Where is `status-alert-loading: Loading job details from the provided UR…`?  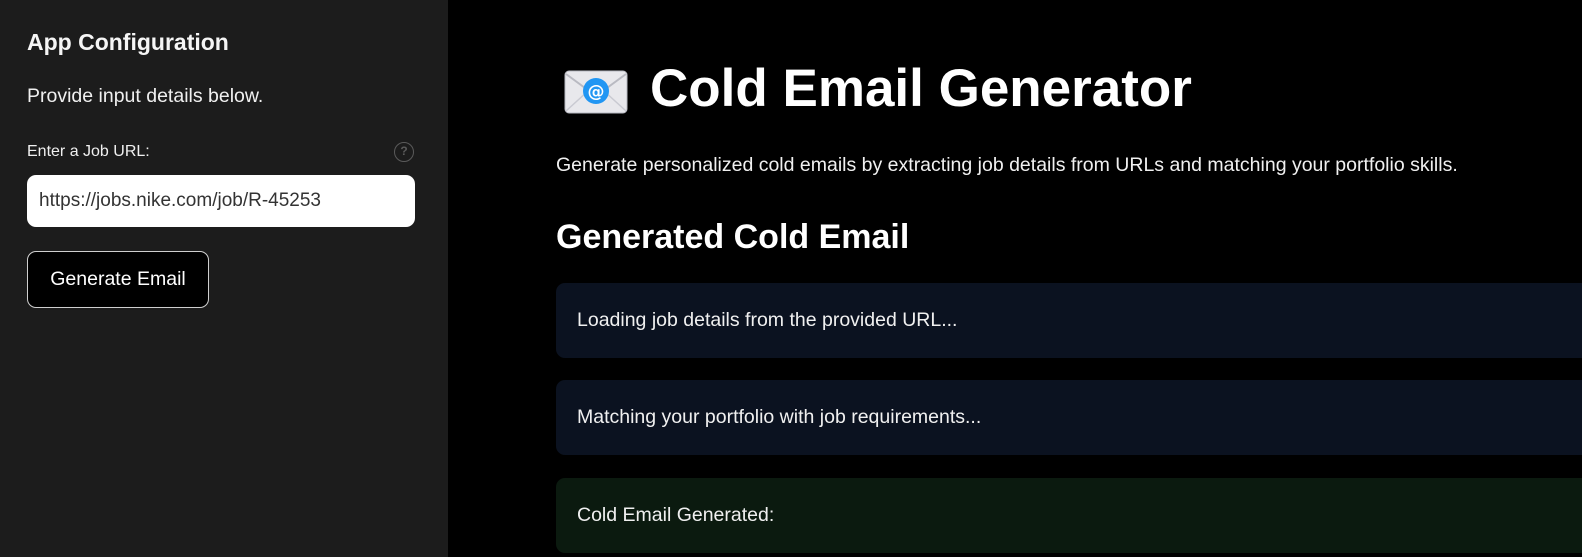
status-alert-loading: Loading job details from the provided UR… is located at coordinates (1069, 320).